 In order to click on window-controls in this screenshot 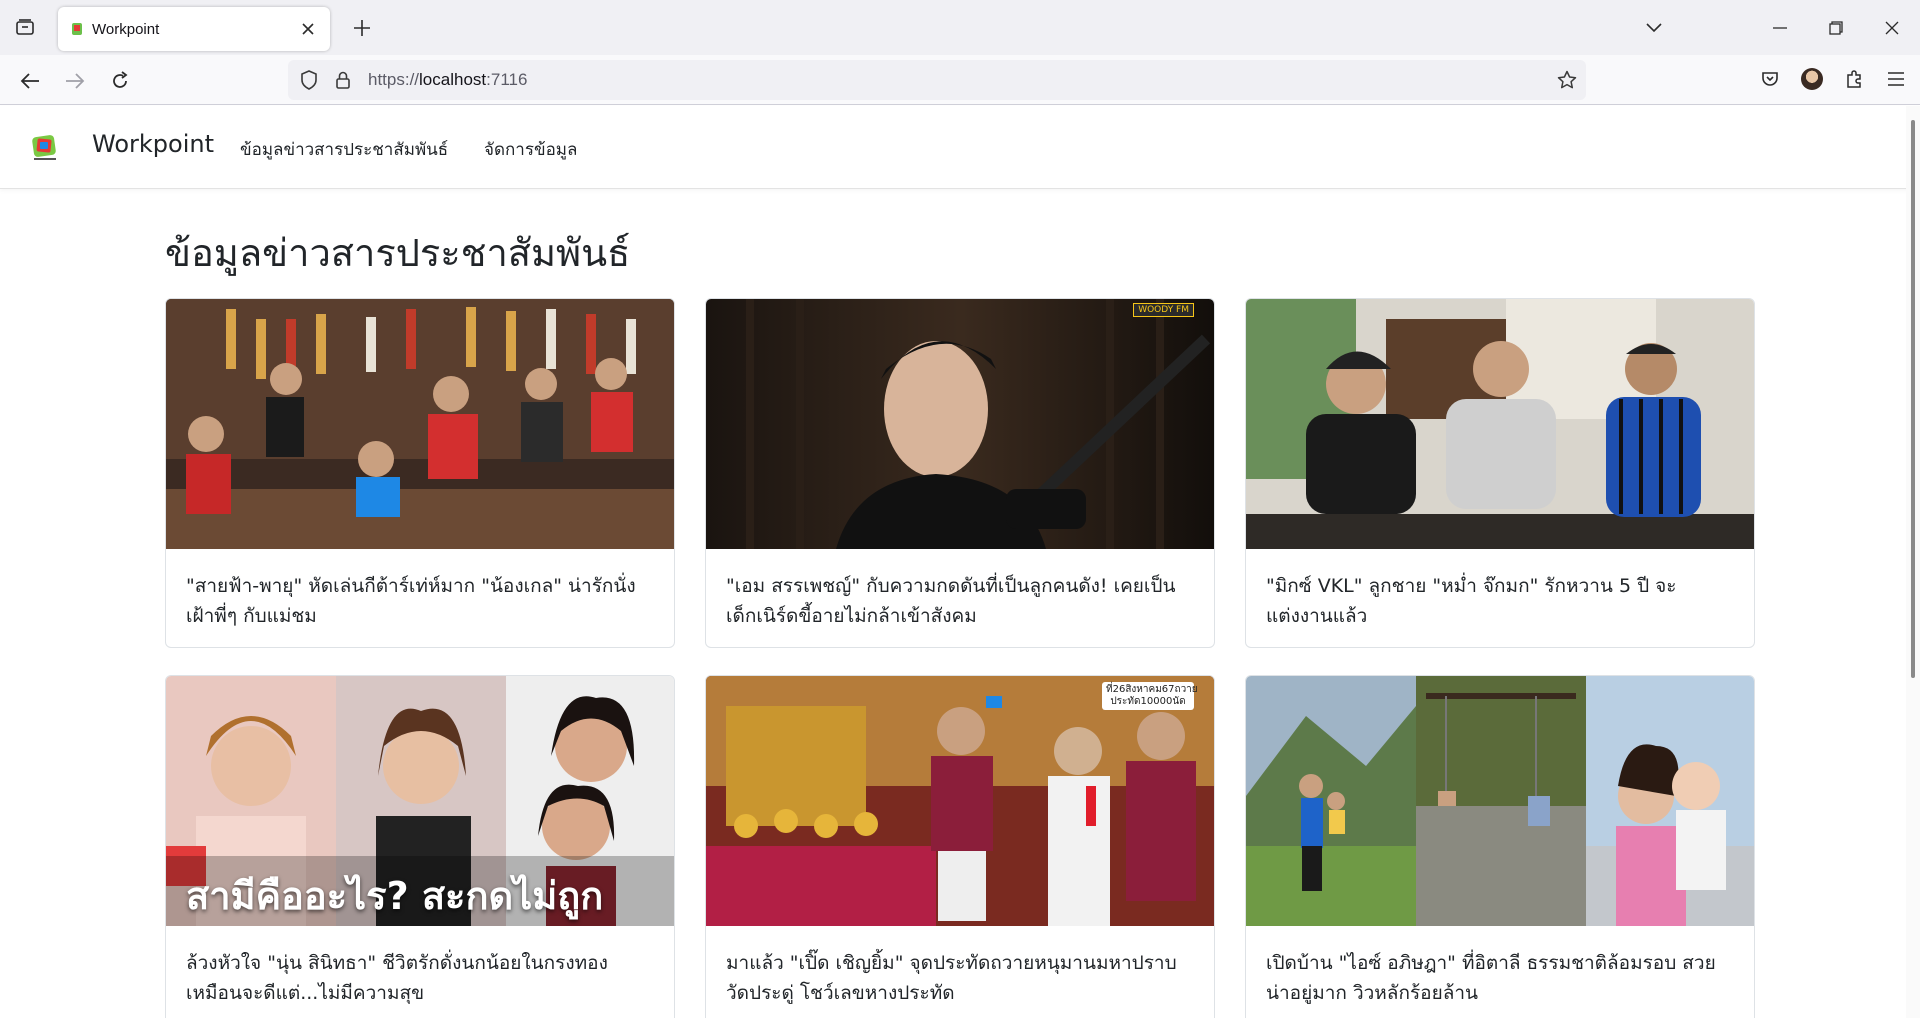, I will do `click(1773, 27)`.